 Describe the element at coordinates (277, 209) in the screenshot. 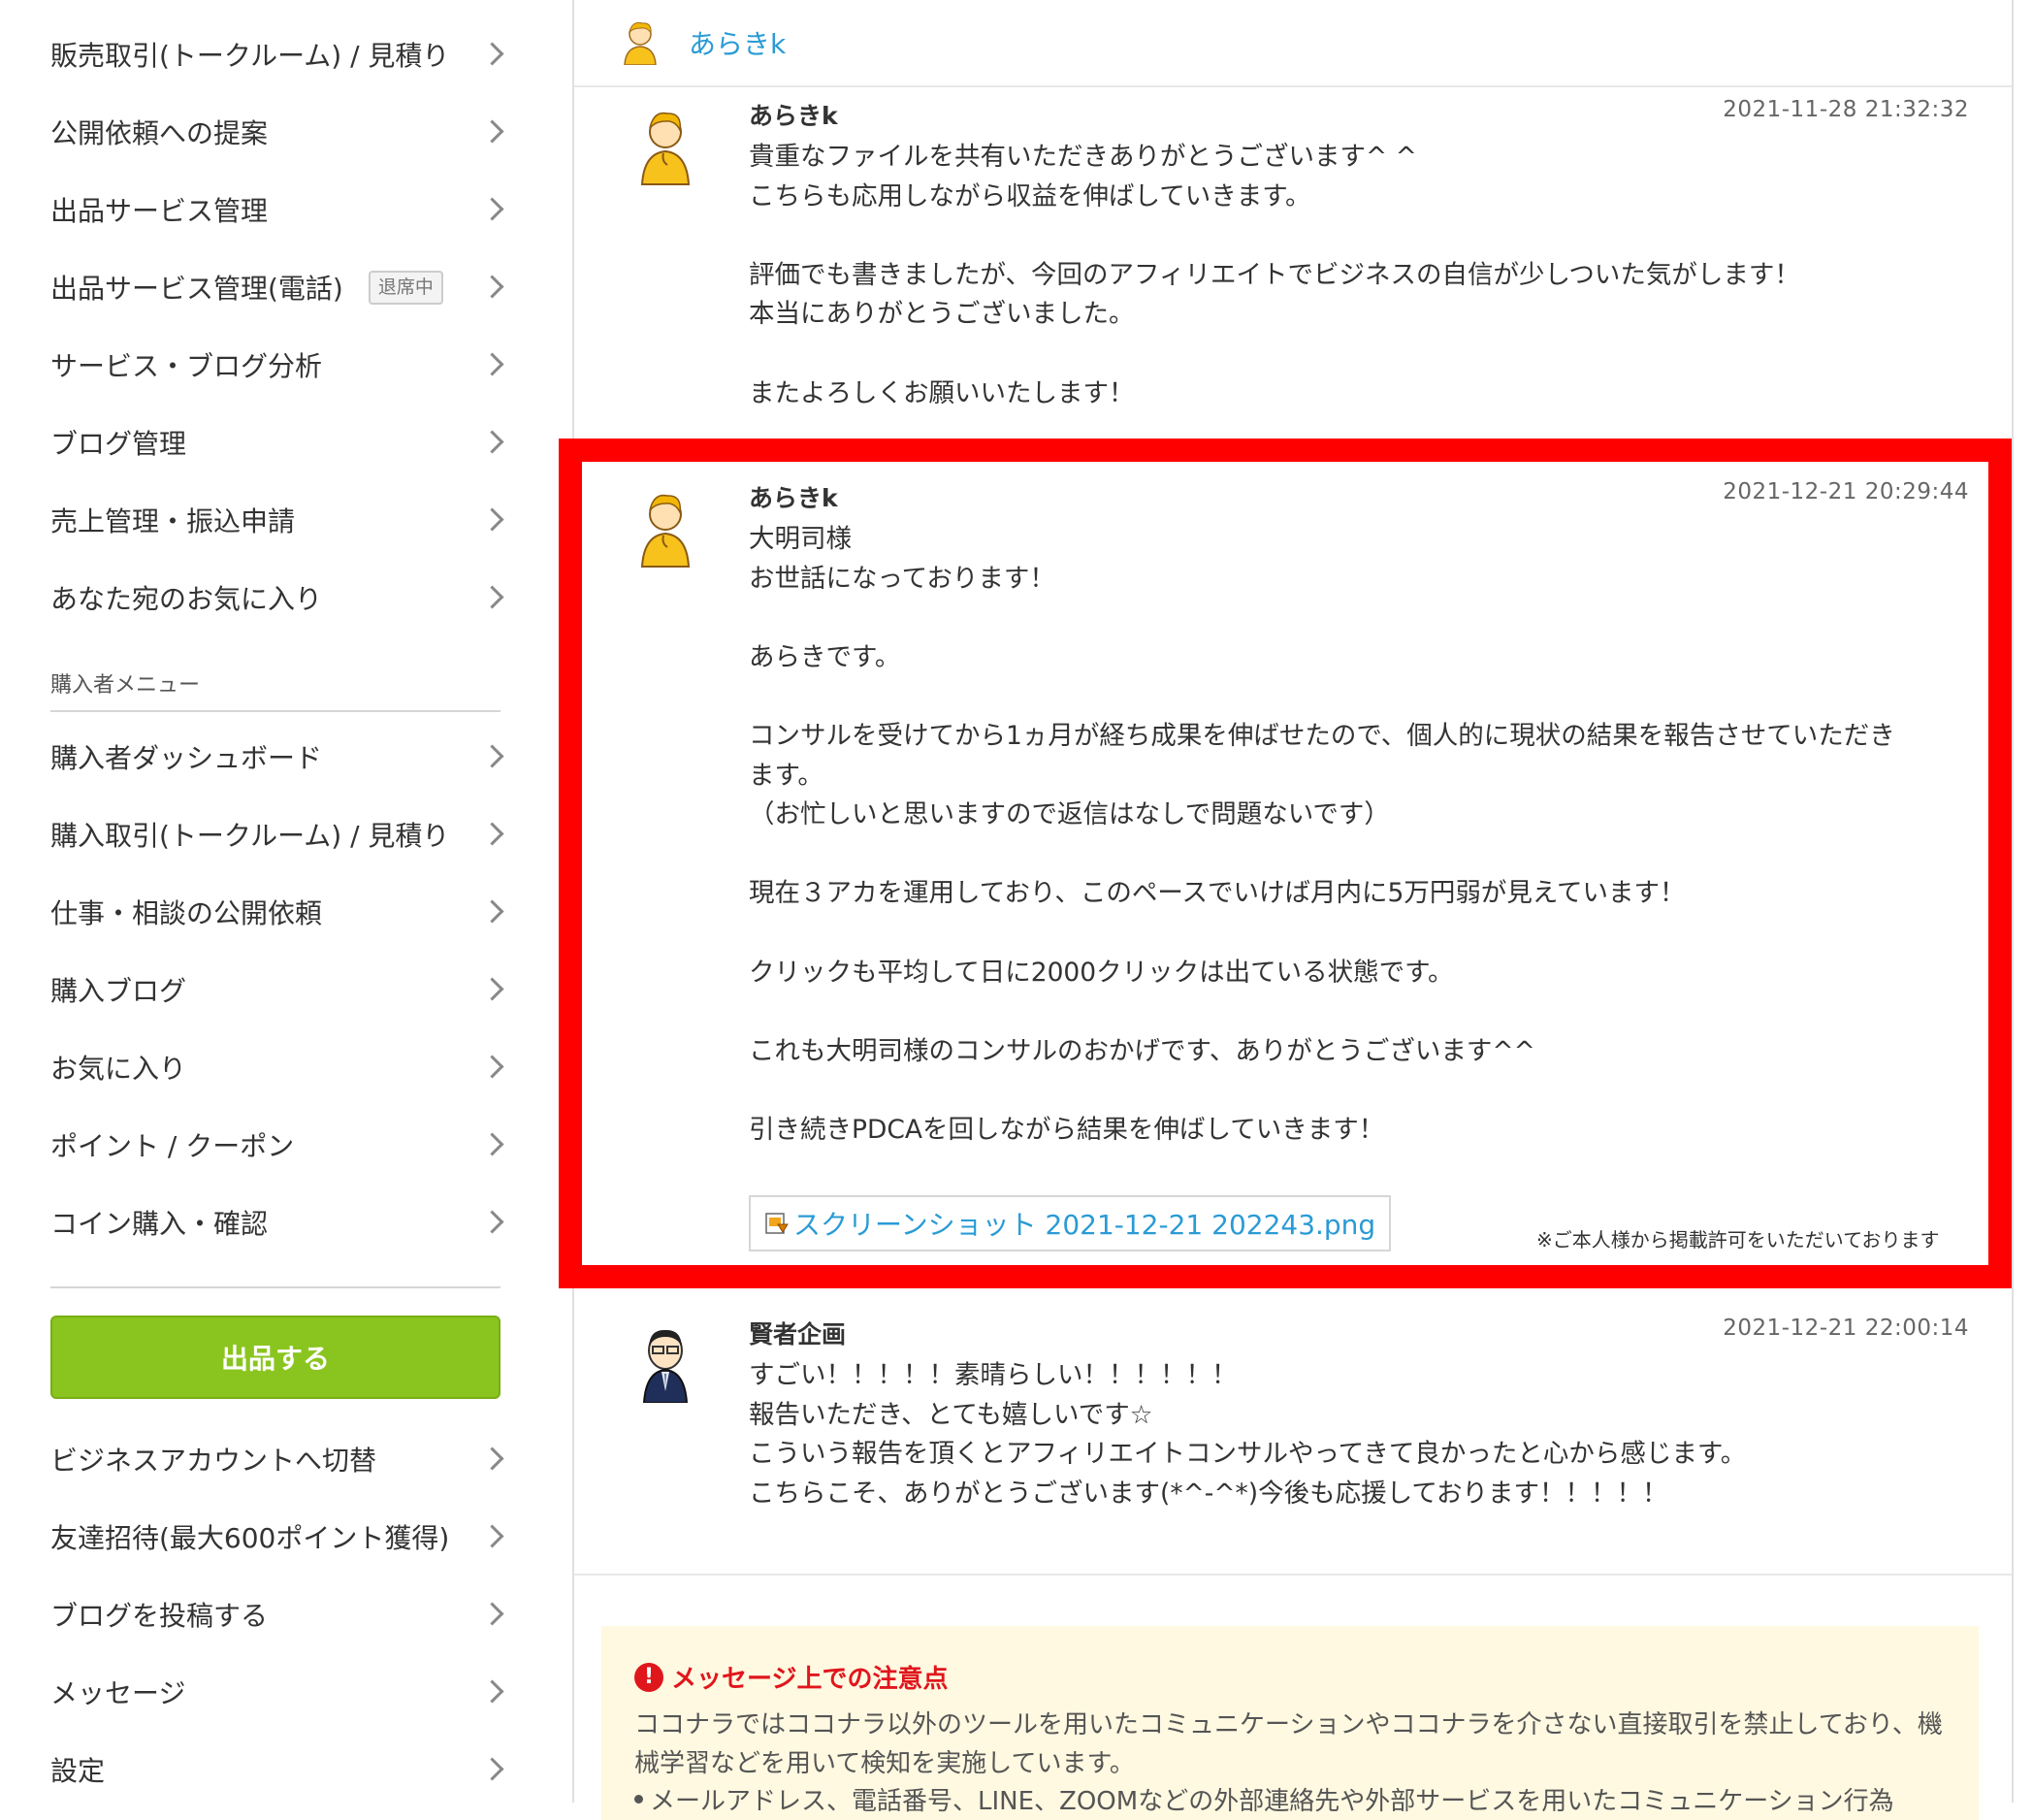

I see `sidebar-item-service-management: 出品サービス管理` at that location.